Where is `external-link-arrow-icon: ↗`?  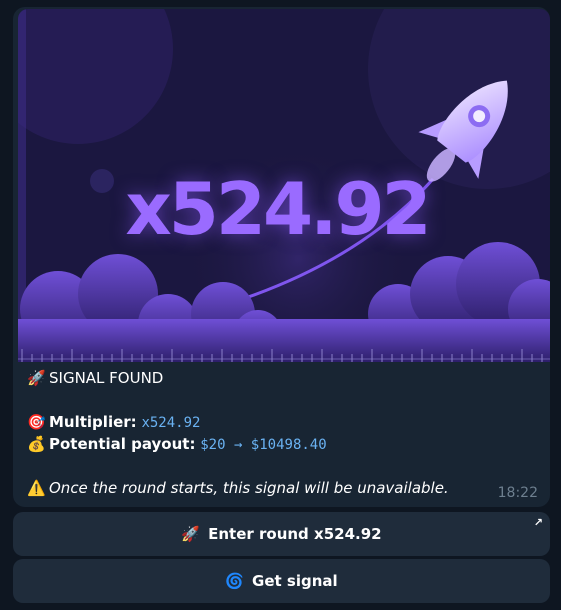
external-link-arrow-icon: ↗ is located at coordinates (538, 522).